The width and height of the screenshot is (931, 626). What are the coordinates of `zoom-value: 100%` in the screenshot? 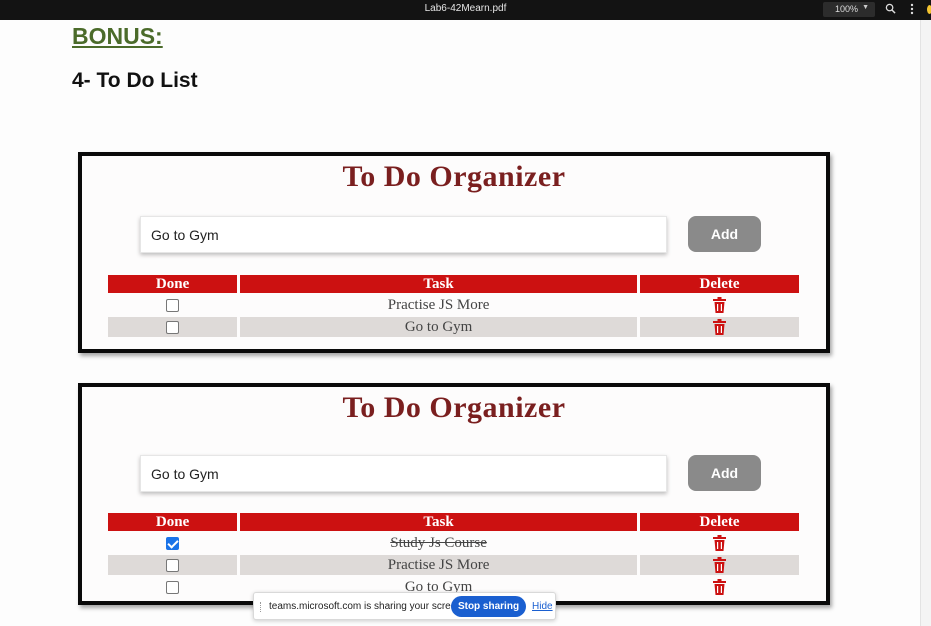 It's located at (847, 9).